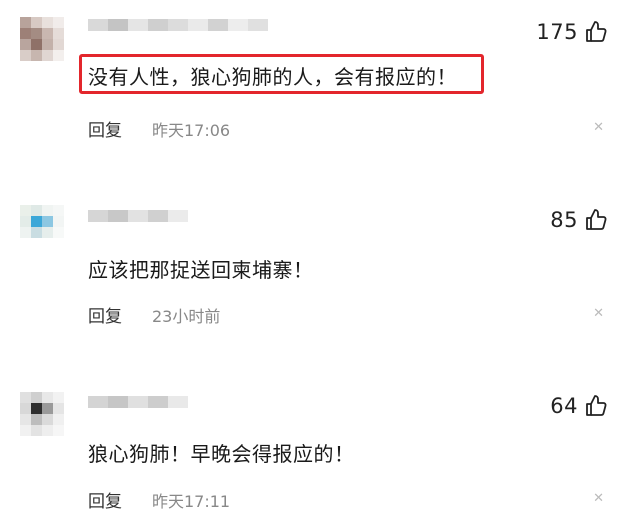  Describe the element at coordinates (272, 77) in the screenshot. I see `comment-text: 没有人性，狼心狗肺的人，会有报应的！` at that location.